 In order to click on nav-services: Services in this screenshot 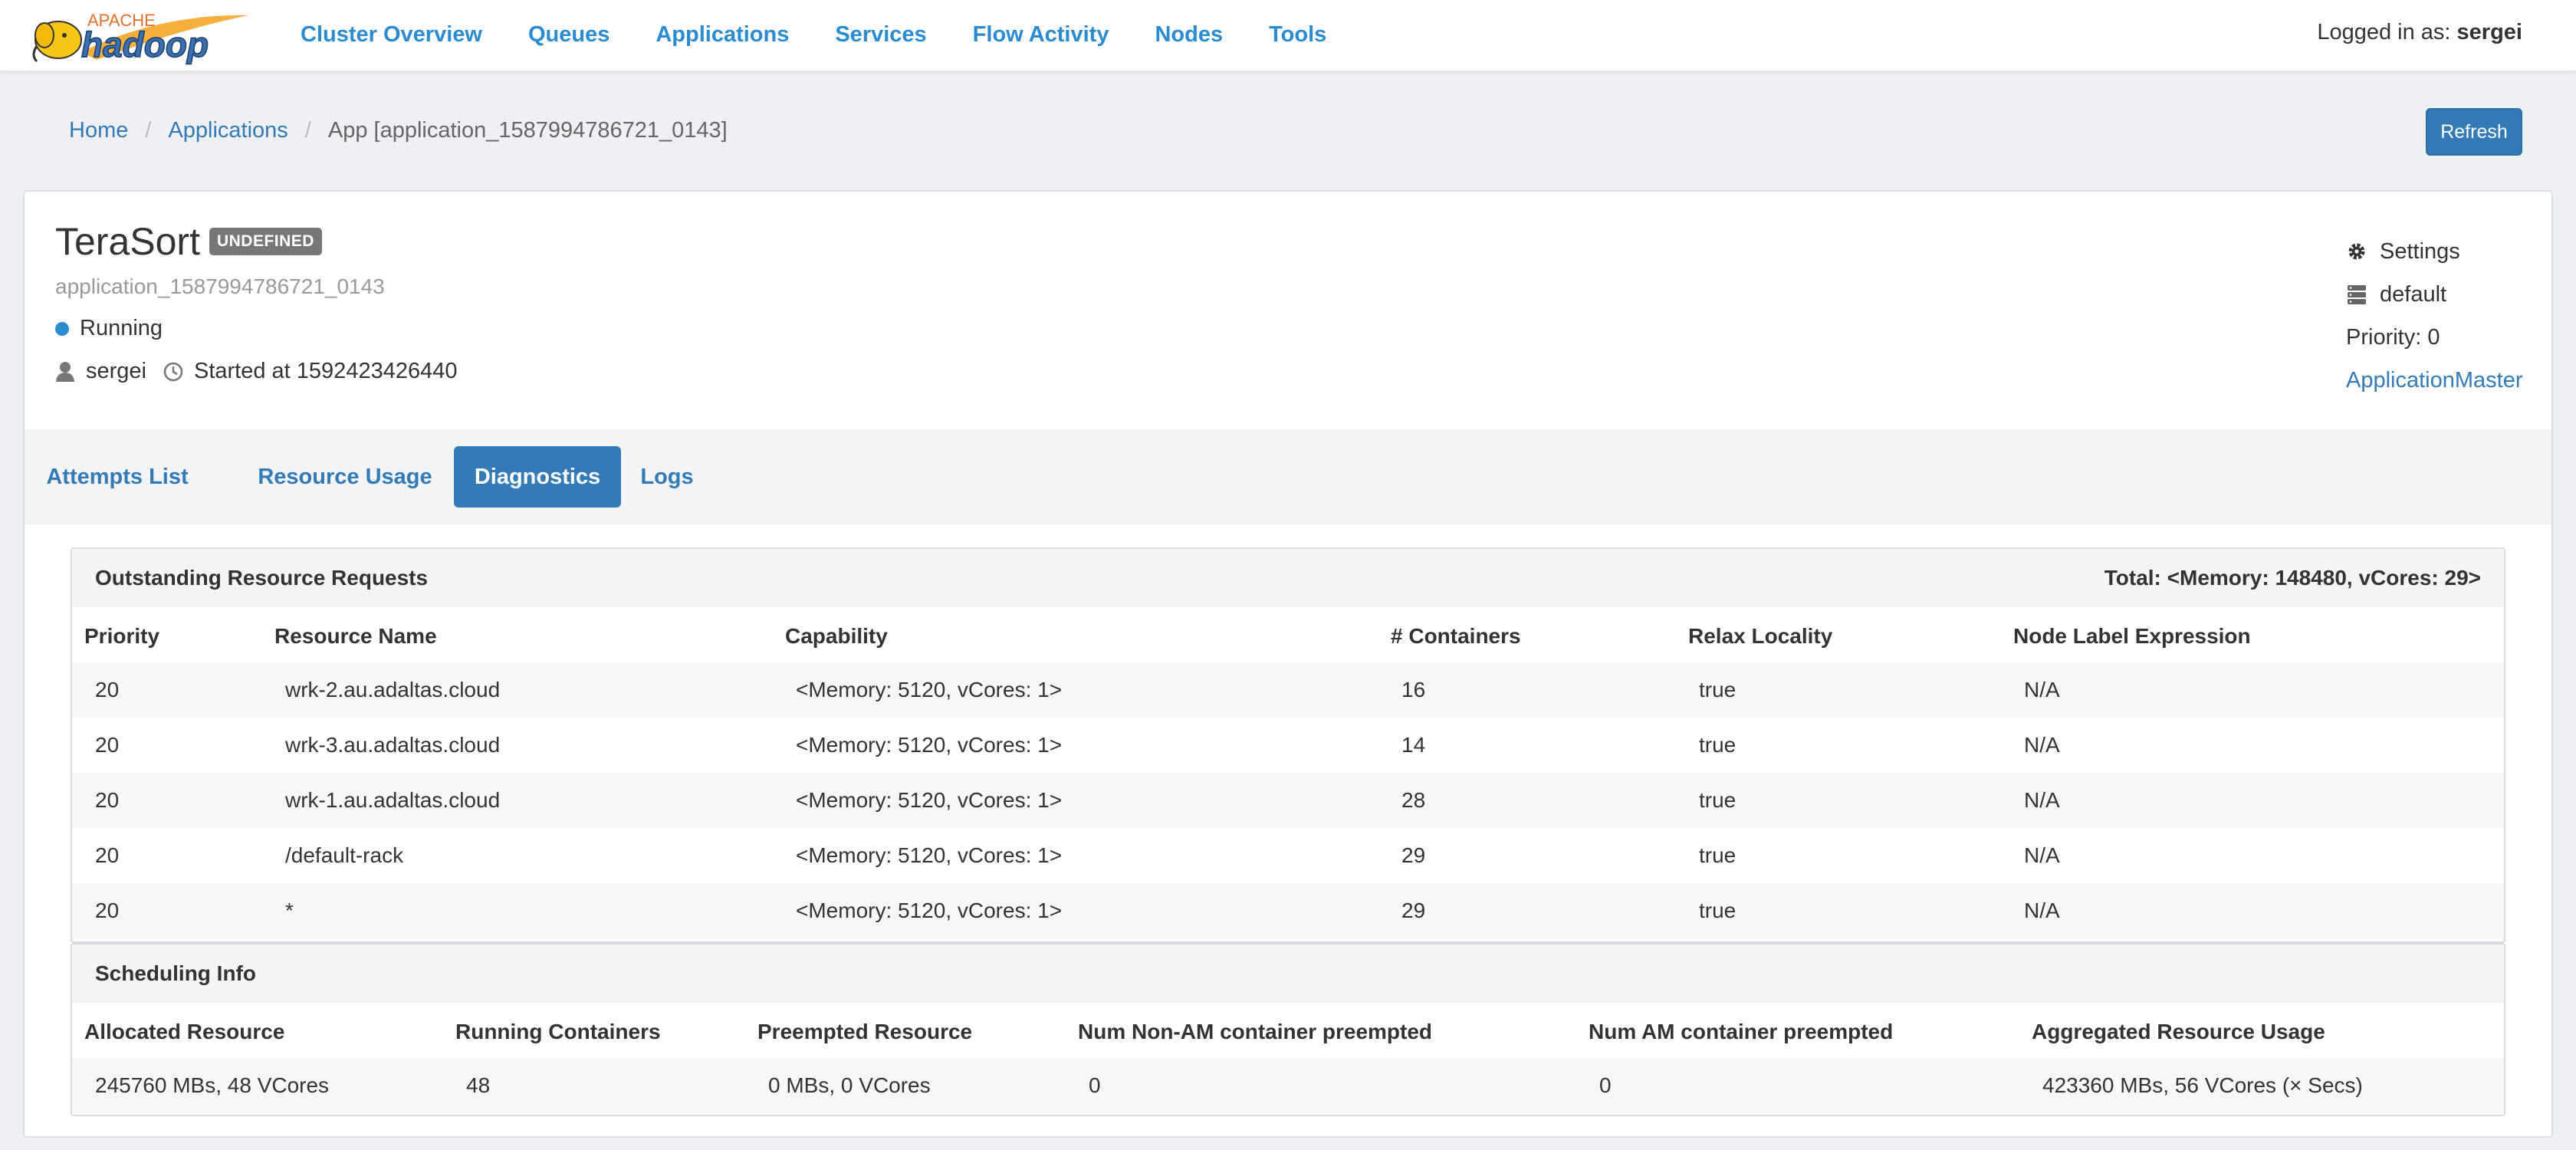, I will do `click(881, 35)`.